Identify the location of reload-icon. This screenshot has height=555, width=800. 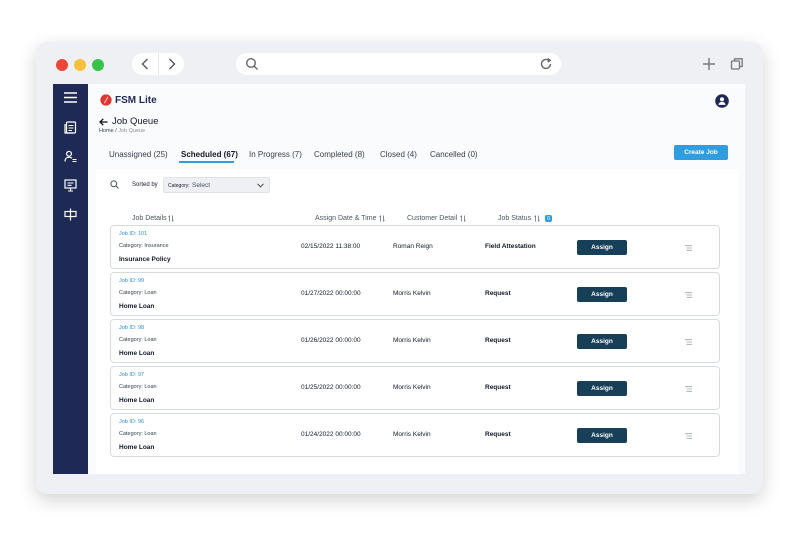
(546, 64).